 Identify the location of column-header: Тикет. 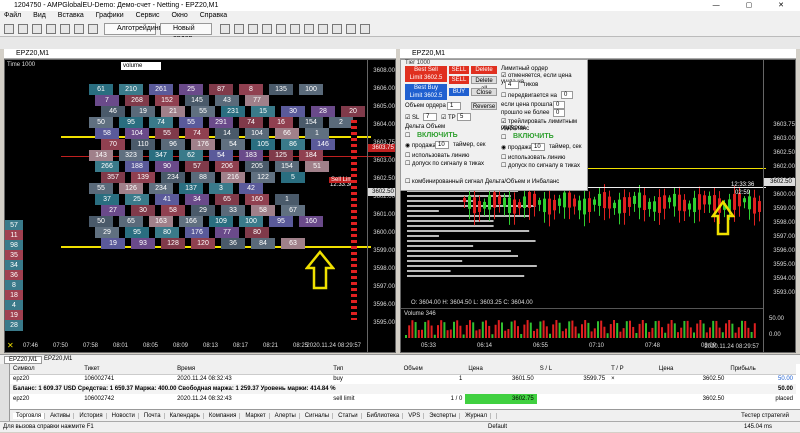
(128, 369).